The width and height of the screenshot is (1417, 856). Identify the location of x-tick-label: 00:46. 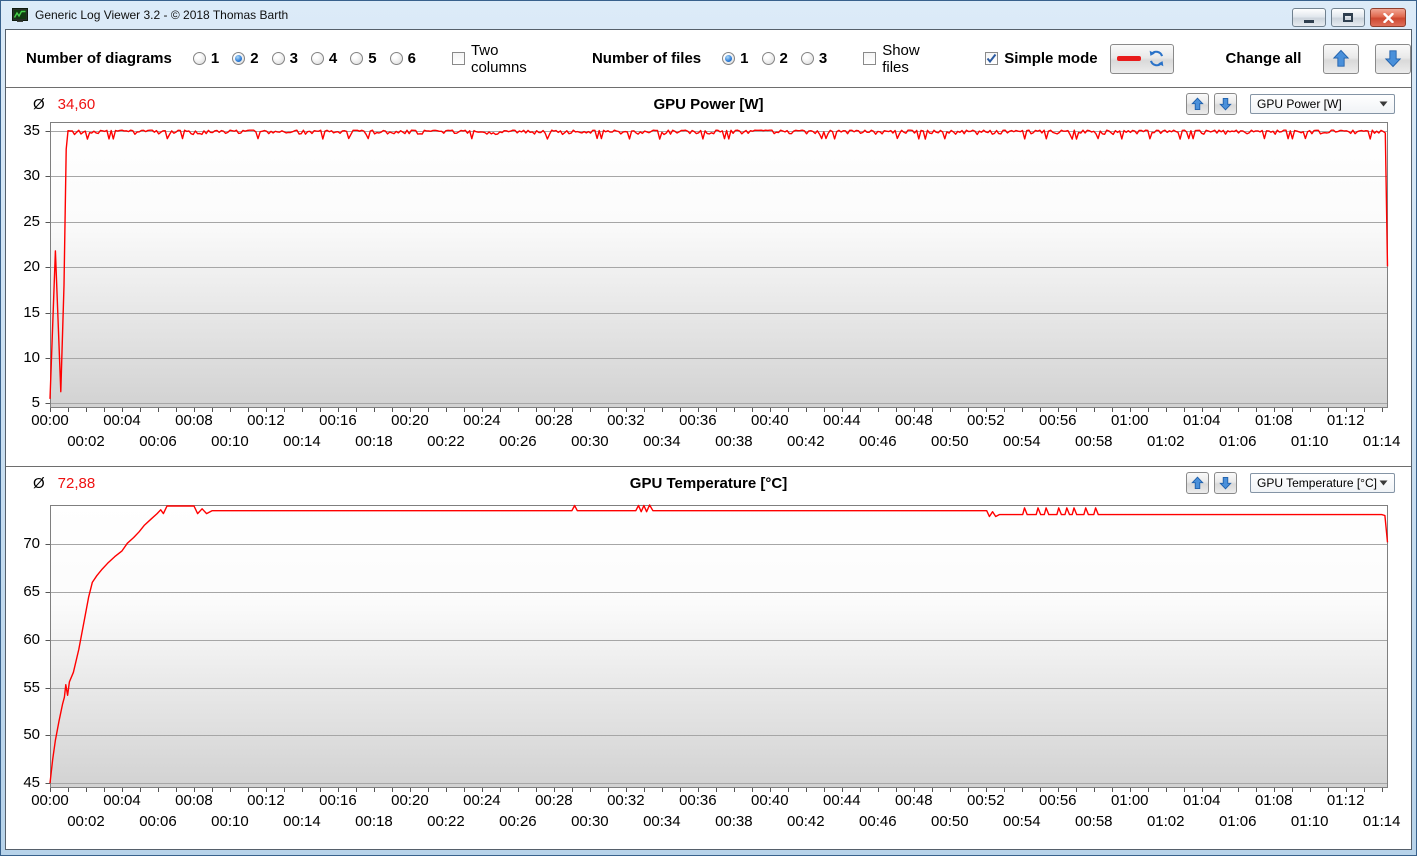
(878, 821).